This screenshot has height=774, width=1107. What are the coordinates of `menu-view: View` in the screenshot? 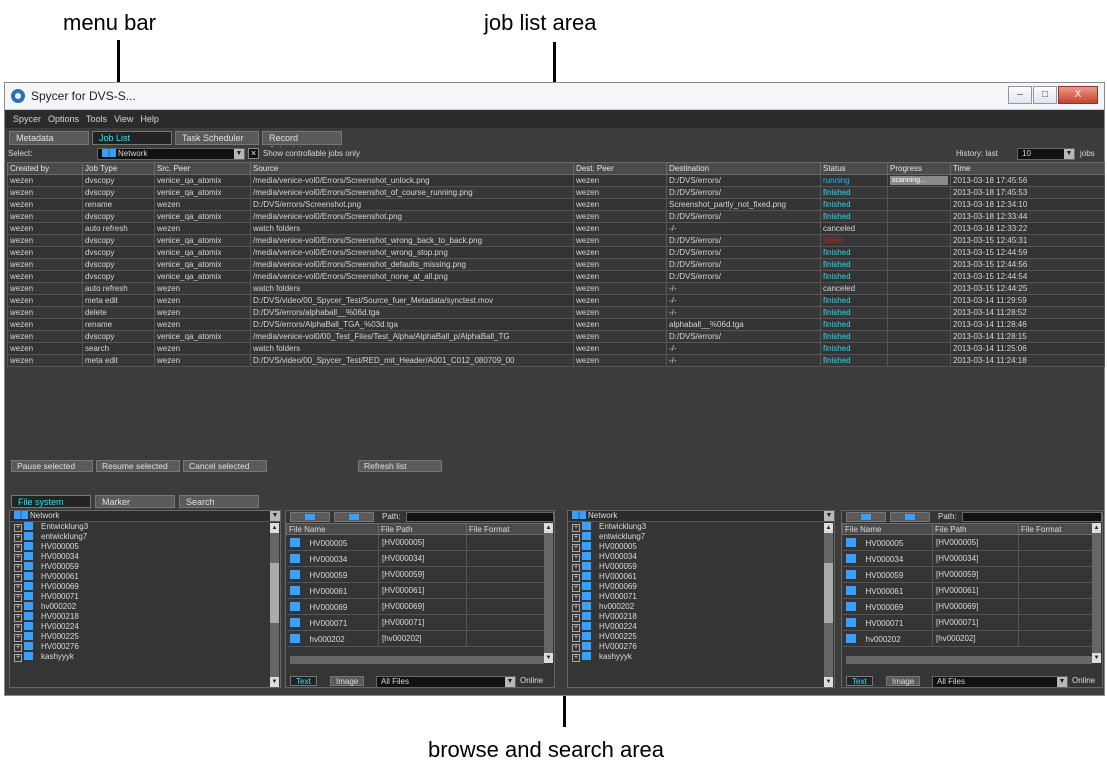 It's located at (123, 119).